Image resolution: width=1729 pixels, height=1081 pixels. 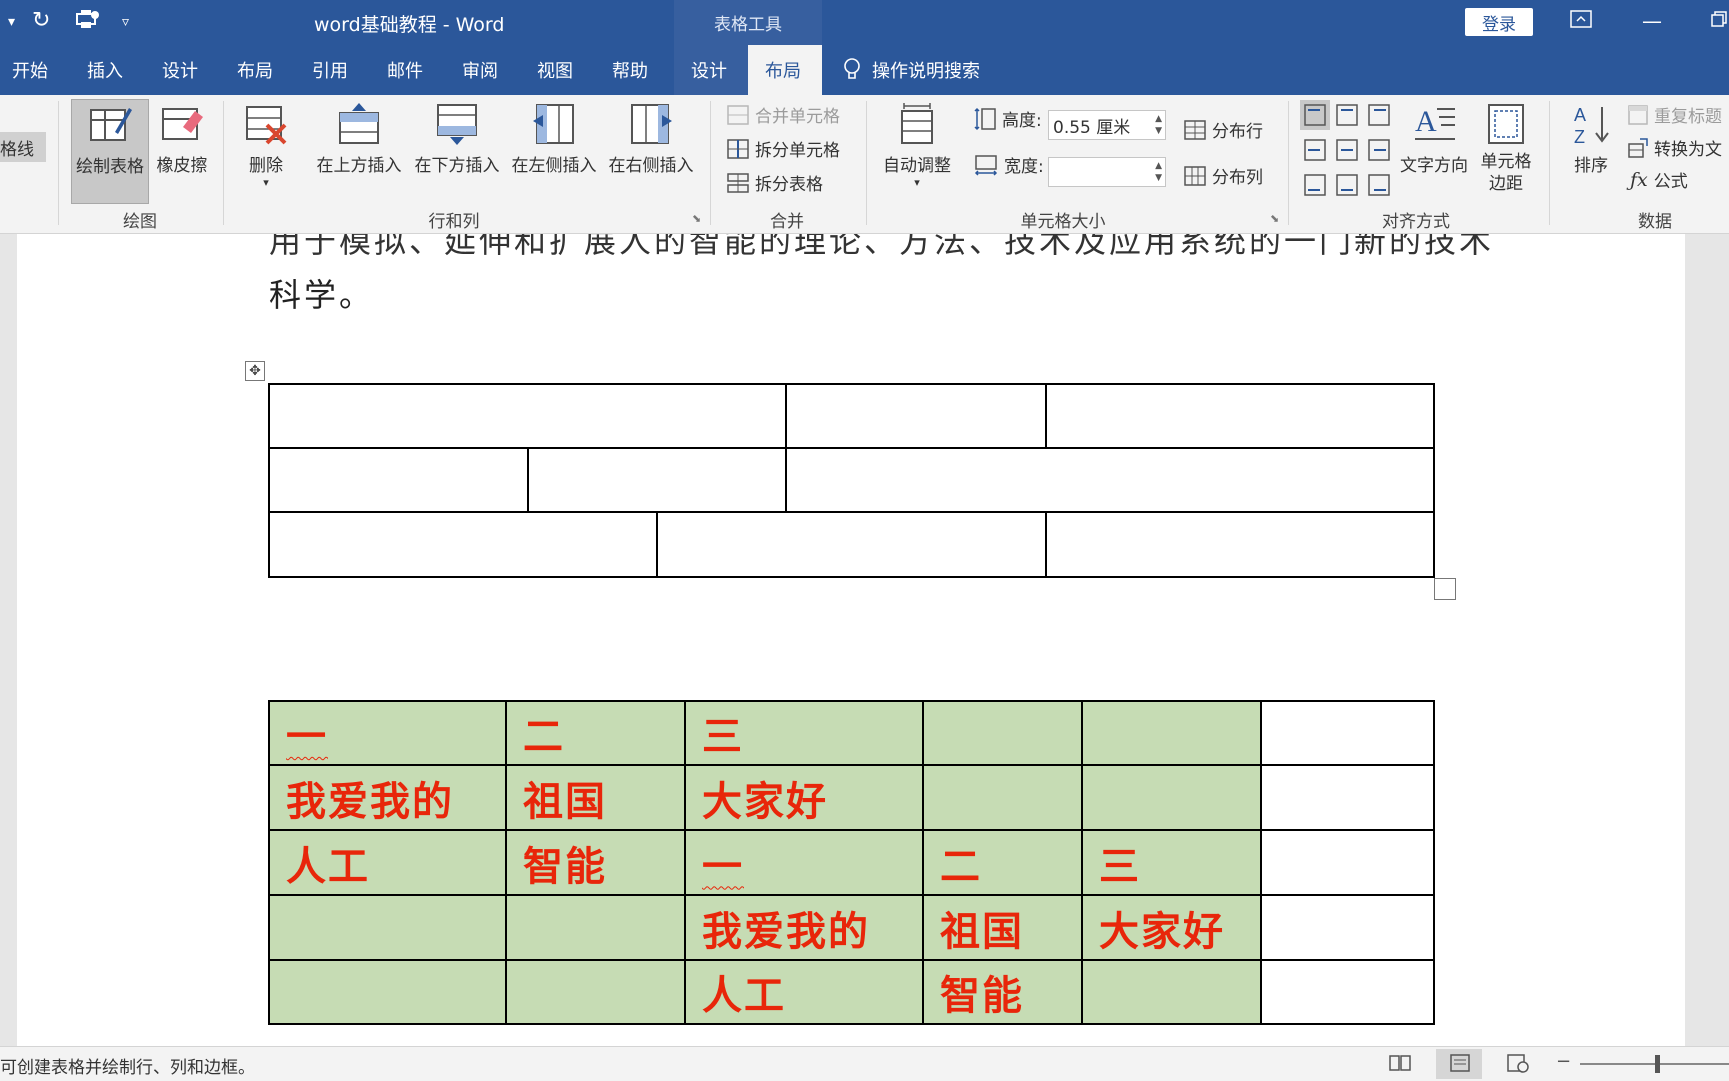 I want to click on split-cells-button: 拆分单元格, so click(x=783, y=148).